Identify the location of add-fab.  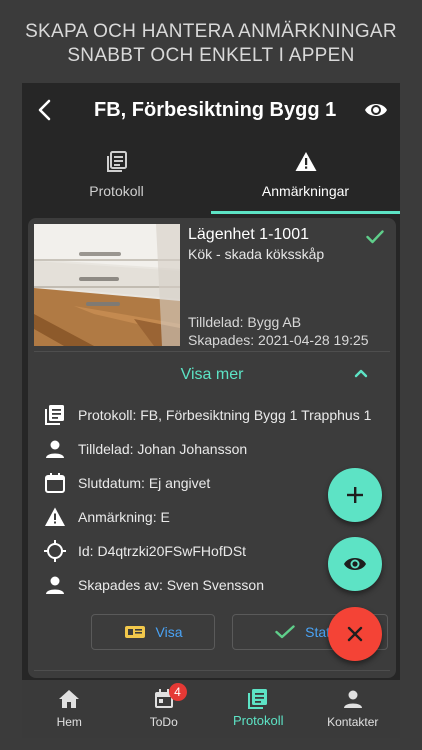
(355, 495).